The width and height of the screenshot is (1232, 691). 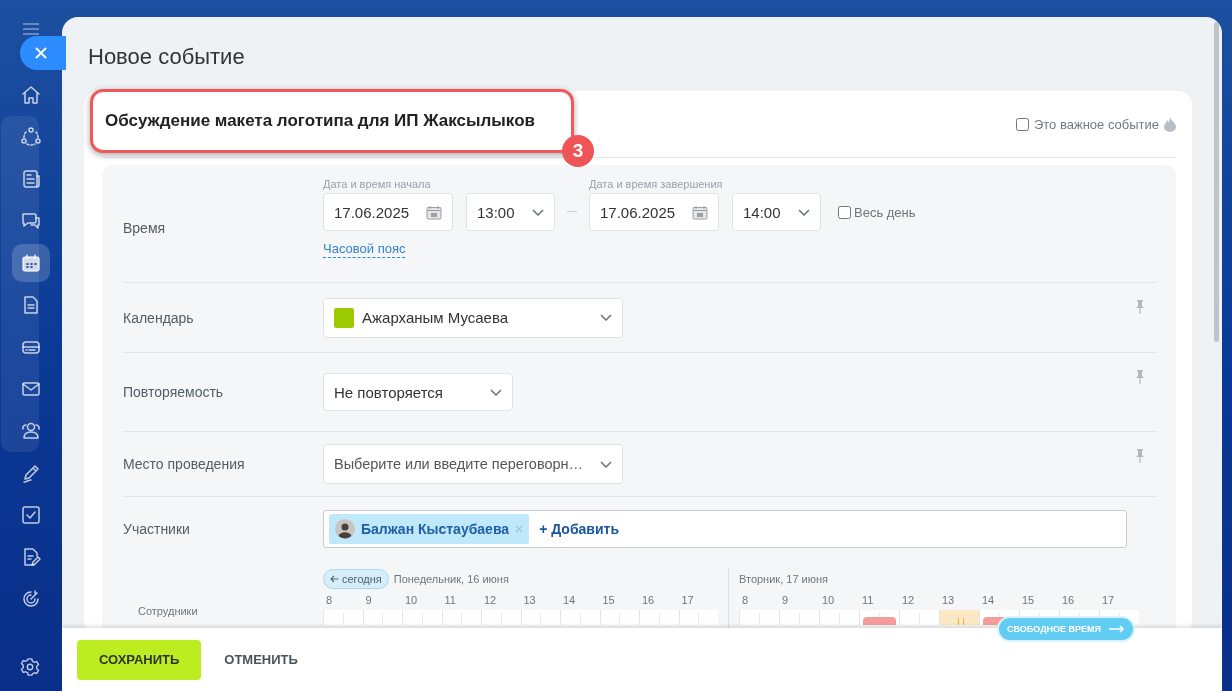 I want to click on flame-icon, so click(x=1170, y=124).